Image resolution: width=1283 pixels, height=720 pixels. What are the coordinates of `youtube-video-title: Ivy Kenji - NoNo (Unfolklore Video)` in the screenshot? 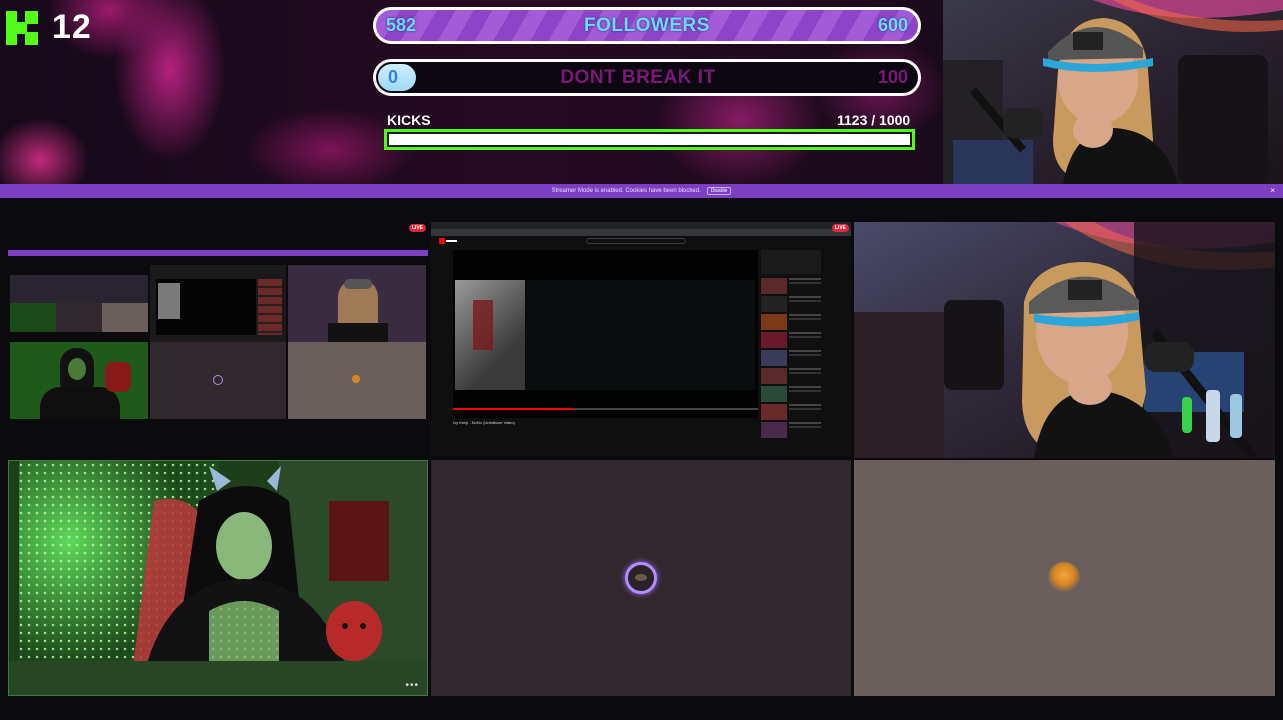 It's located at (484, 422).